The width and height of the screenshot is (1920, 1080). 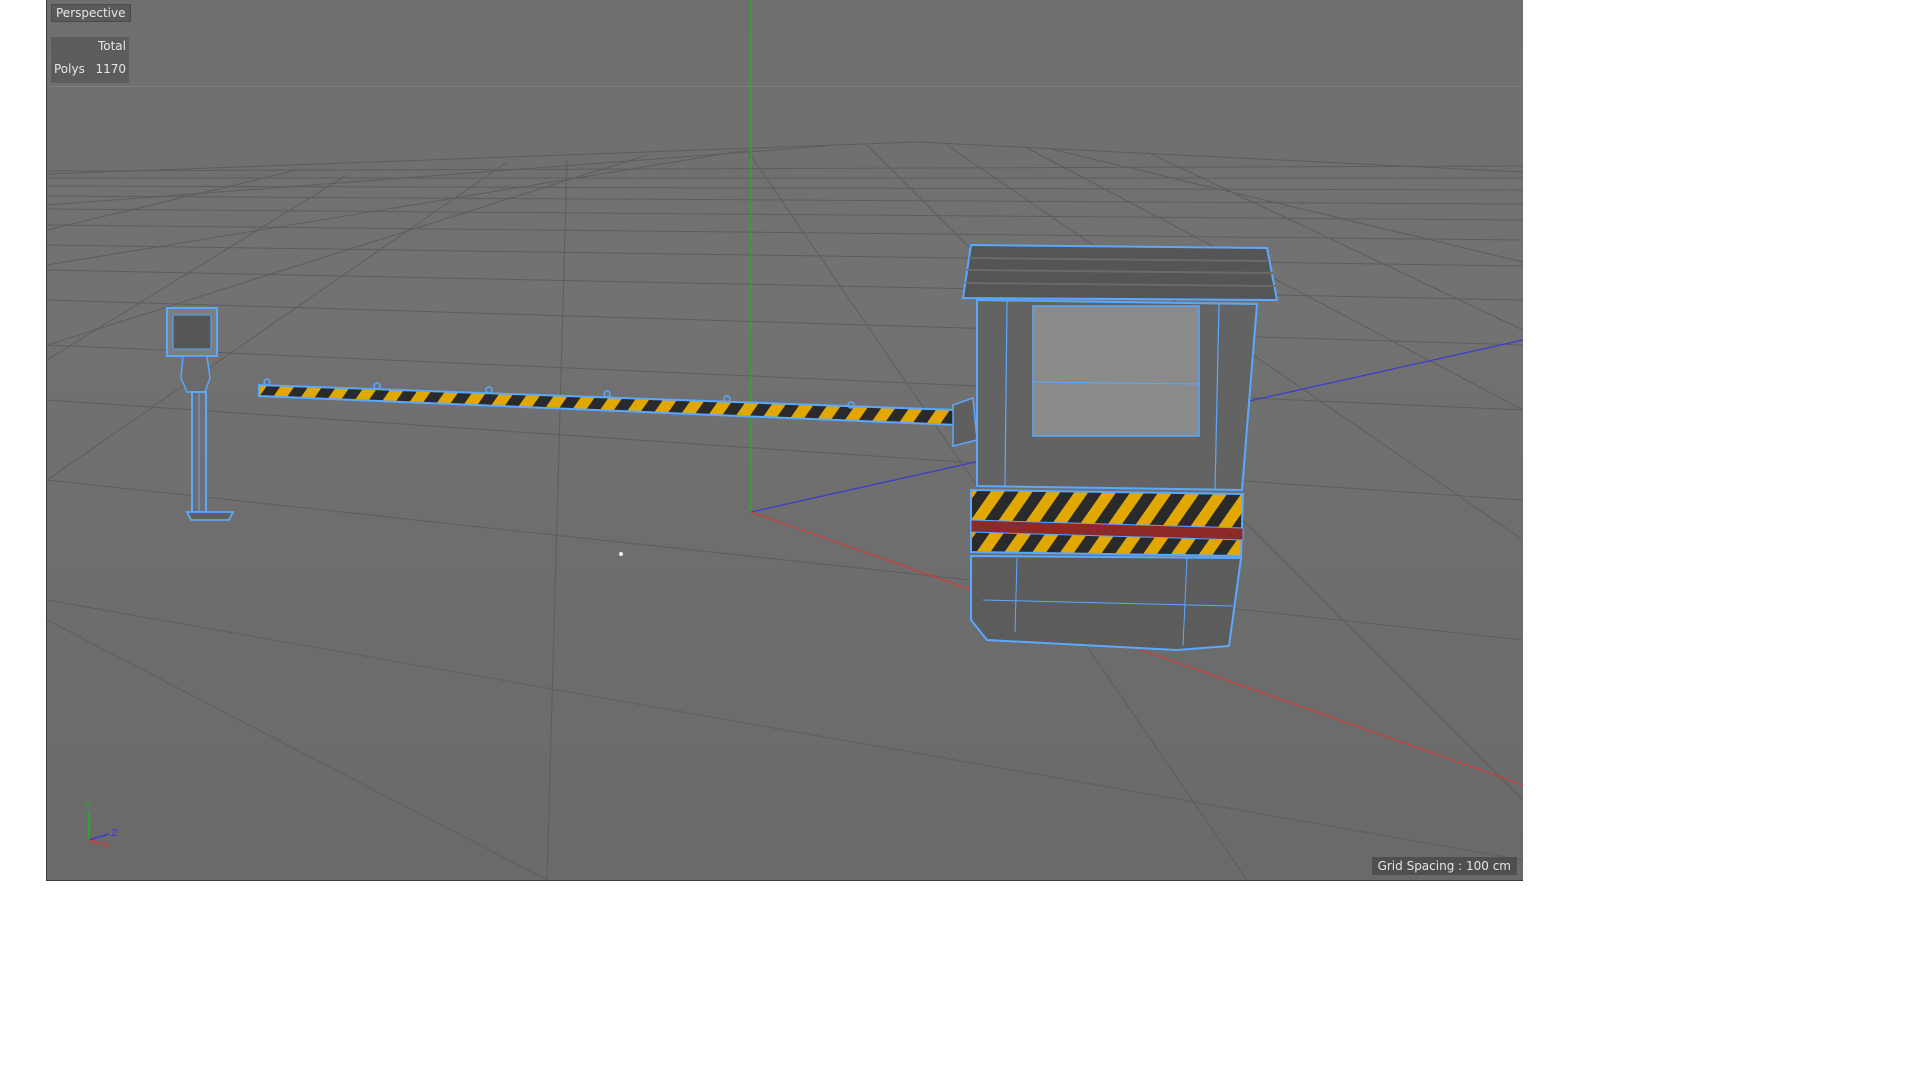 I want to click on stats-header: Total, so click(x=111, y=46).